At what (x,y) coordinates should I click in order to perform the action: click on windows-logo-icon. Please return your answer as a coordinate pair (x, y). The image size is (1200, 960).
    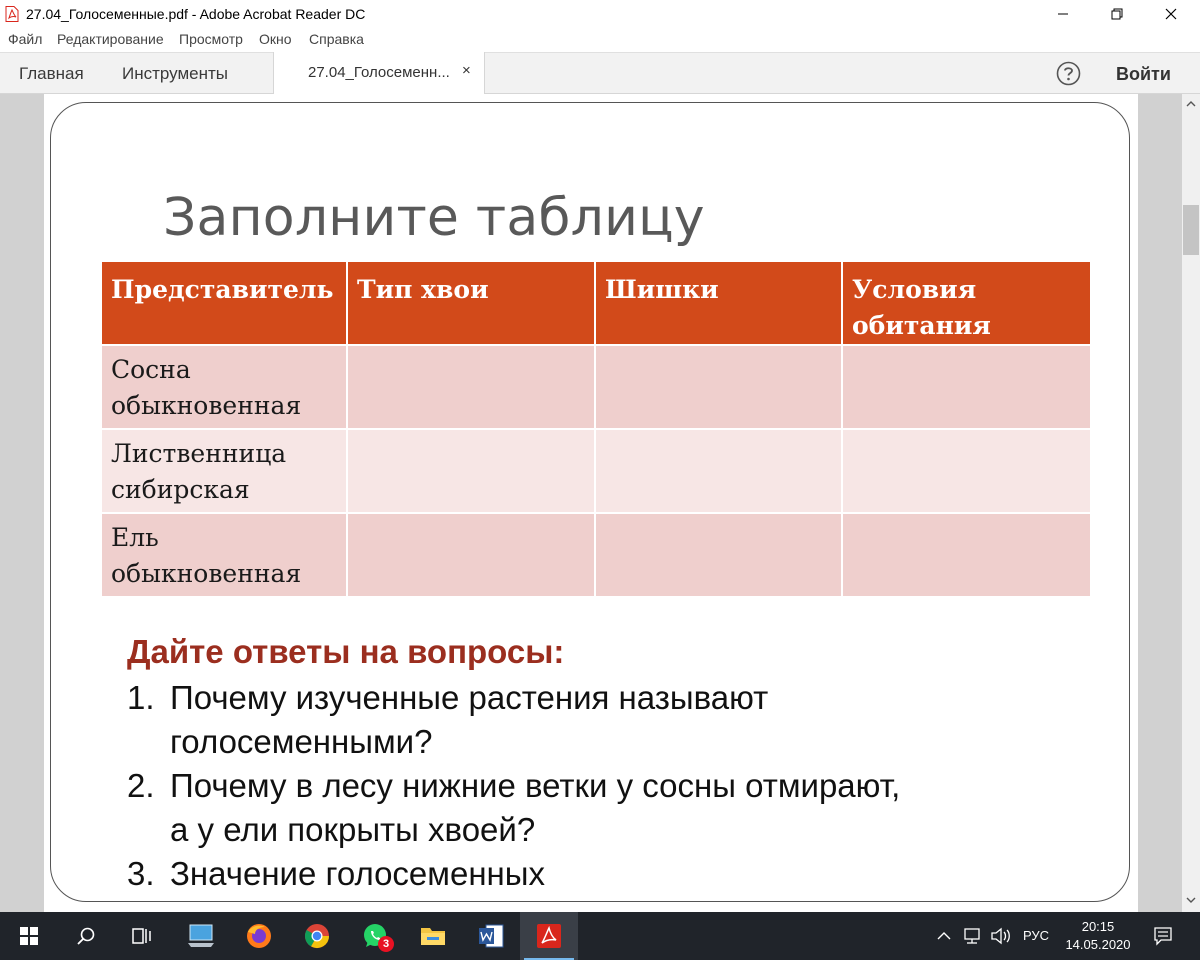
    Looking at the image, I should click on (29, 936).